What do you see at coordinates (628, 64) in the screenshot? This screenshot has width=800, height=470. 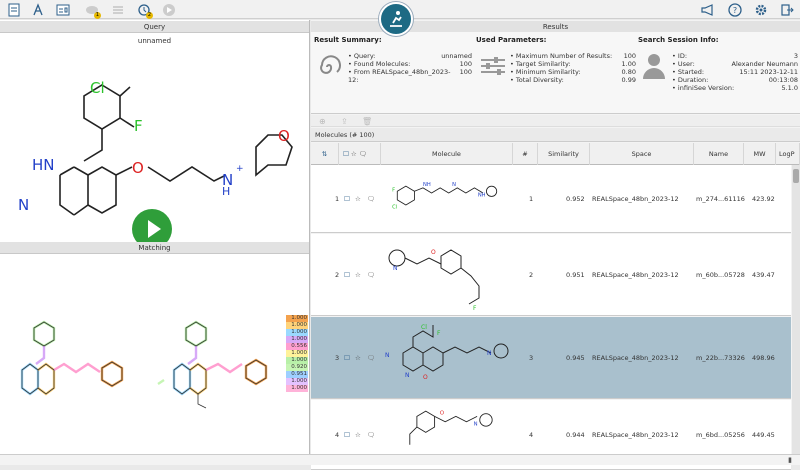 I see `parameter-value: 1.00` at bounding box center [628, 64].